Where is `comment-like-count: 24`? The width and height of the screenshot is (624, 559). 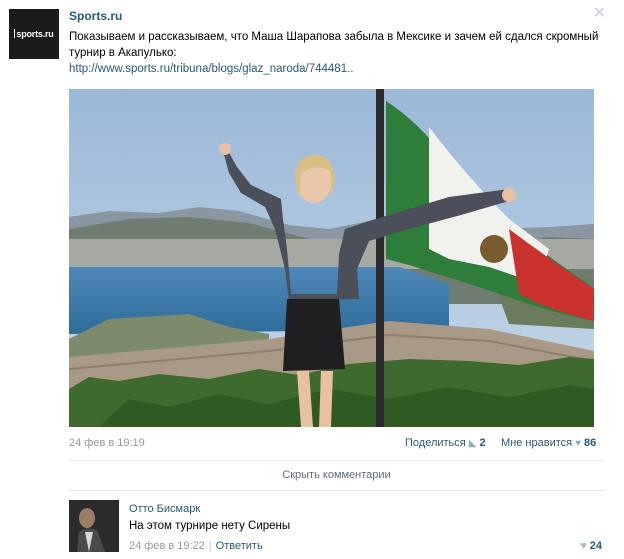 comment-like-count: 24 is located at coordinates (595, 546).